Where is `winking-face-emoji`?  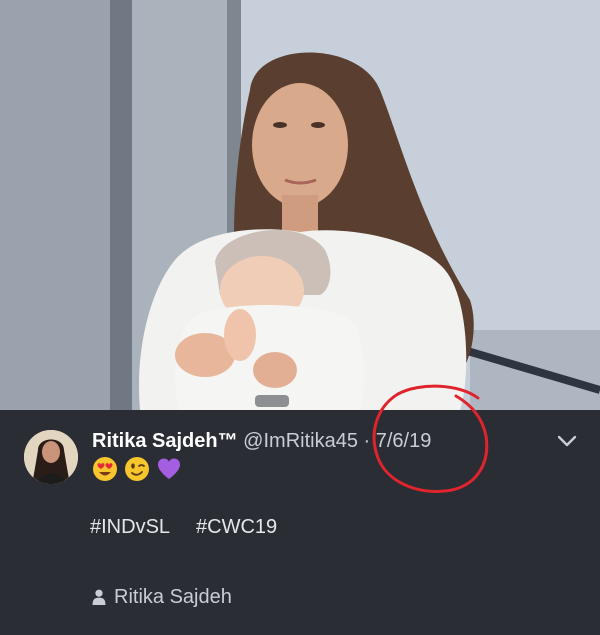 winking-face-emoji is located at coordinates (137, 469).